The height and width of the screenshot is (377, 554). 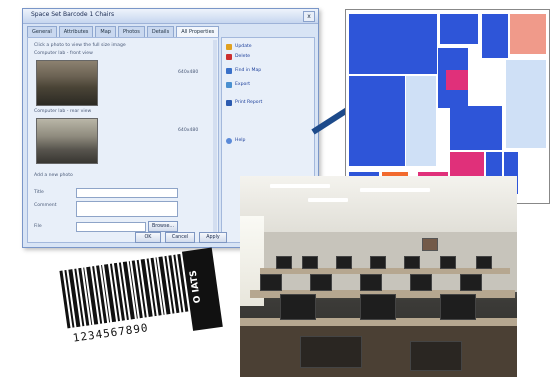 What do you see at coordinates (309, 16) in the screenshot?
I see `close-icon: x` at bounding box center [309, 16].